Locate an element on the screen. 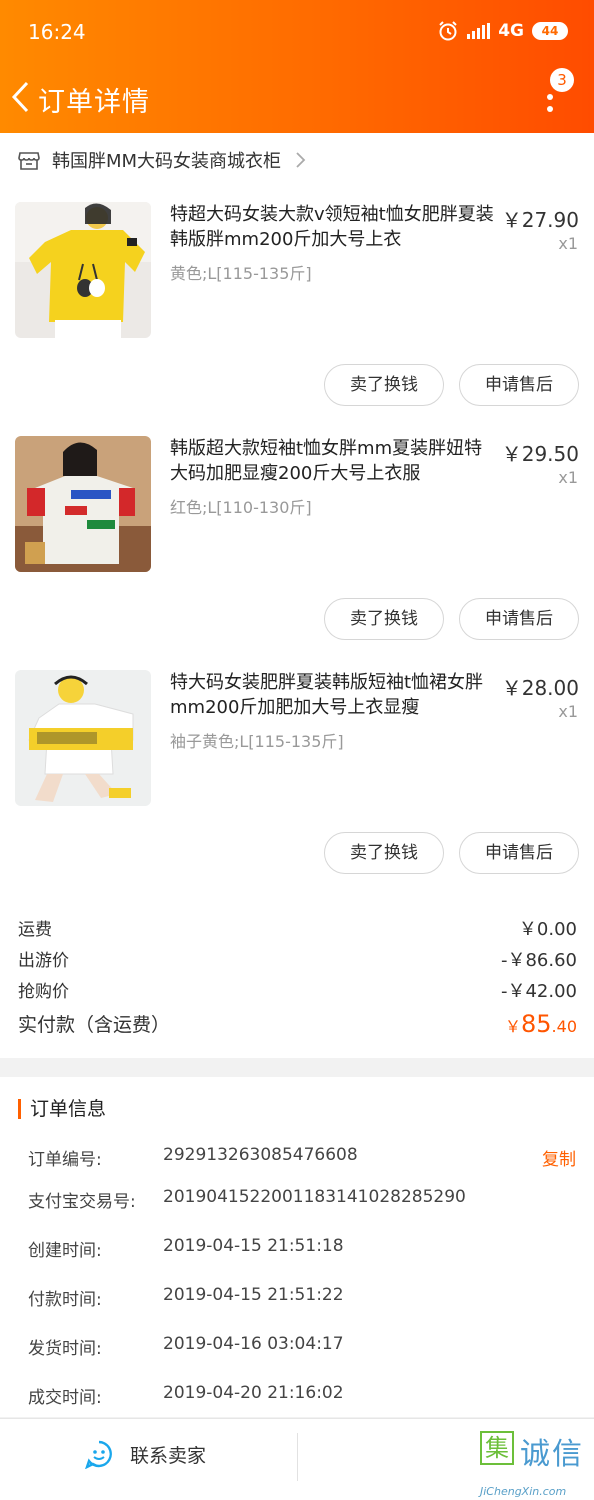 The height and width of the screenshot is (1500, 594). paid-amount: ￥85.40 is located at coordinates (541, 1024).